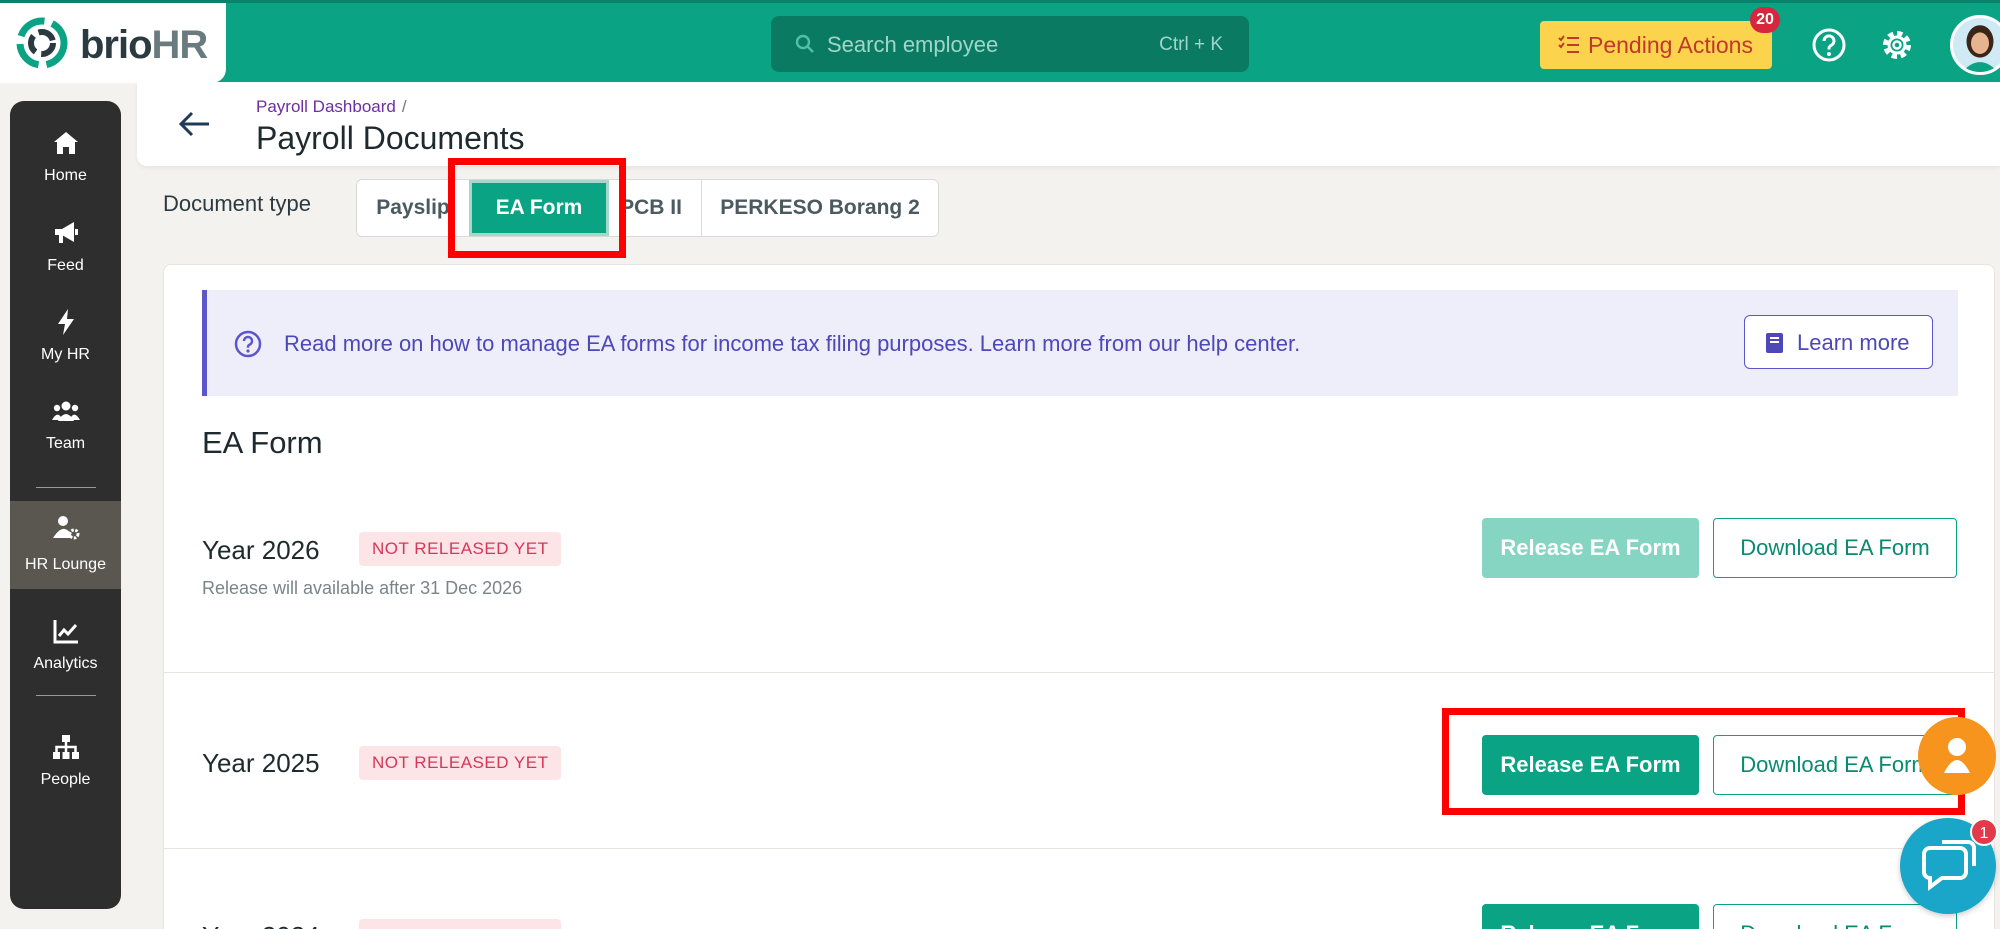 This screenshot has width=2000, height=929. I want to click on book-icon, so click(1774, 343).